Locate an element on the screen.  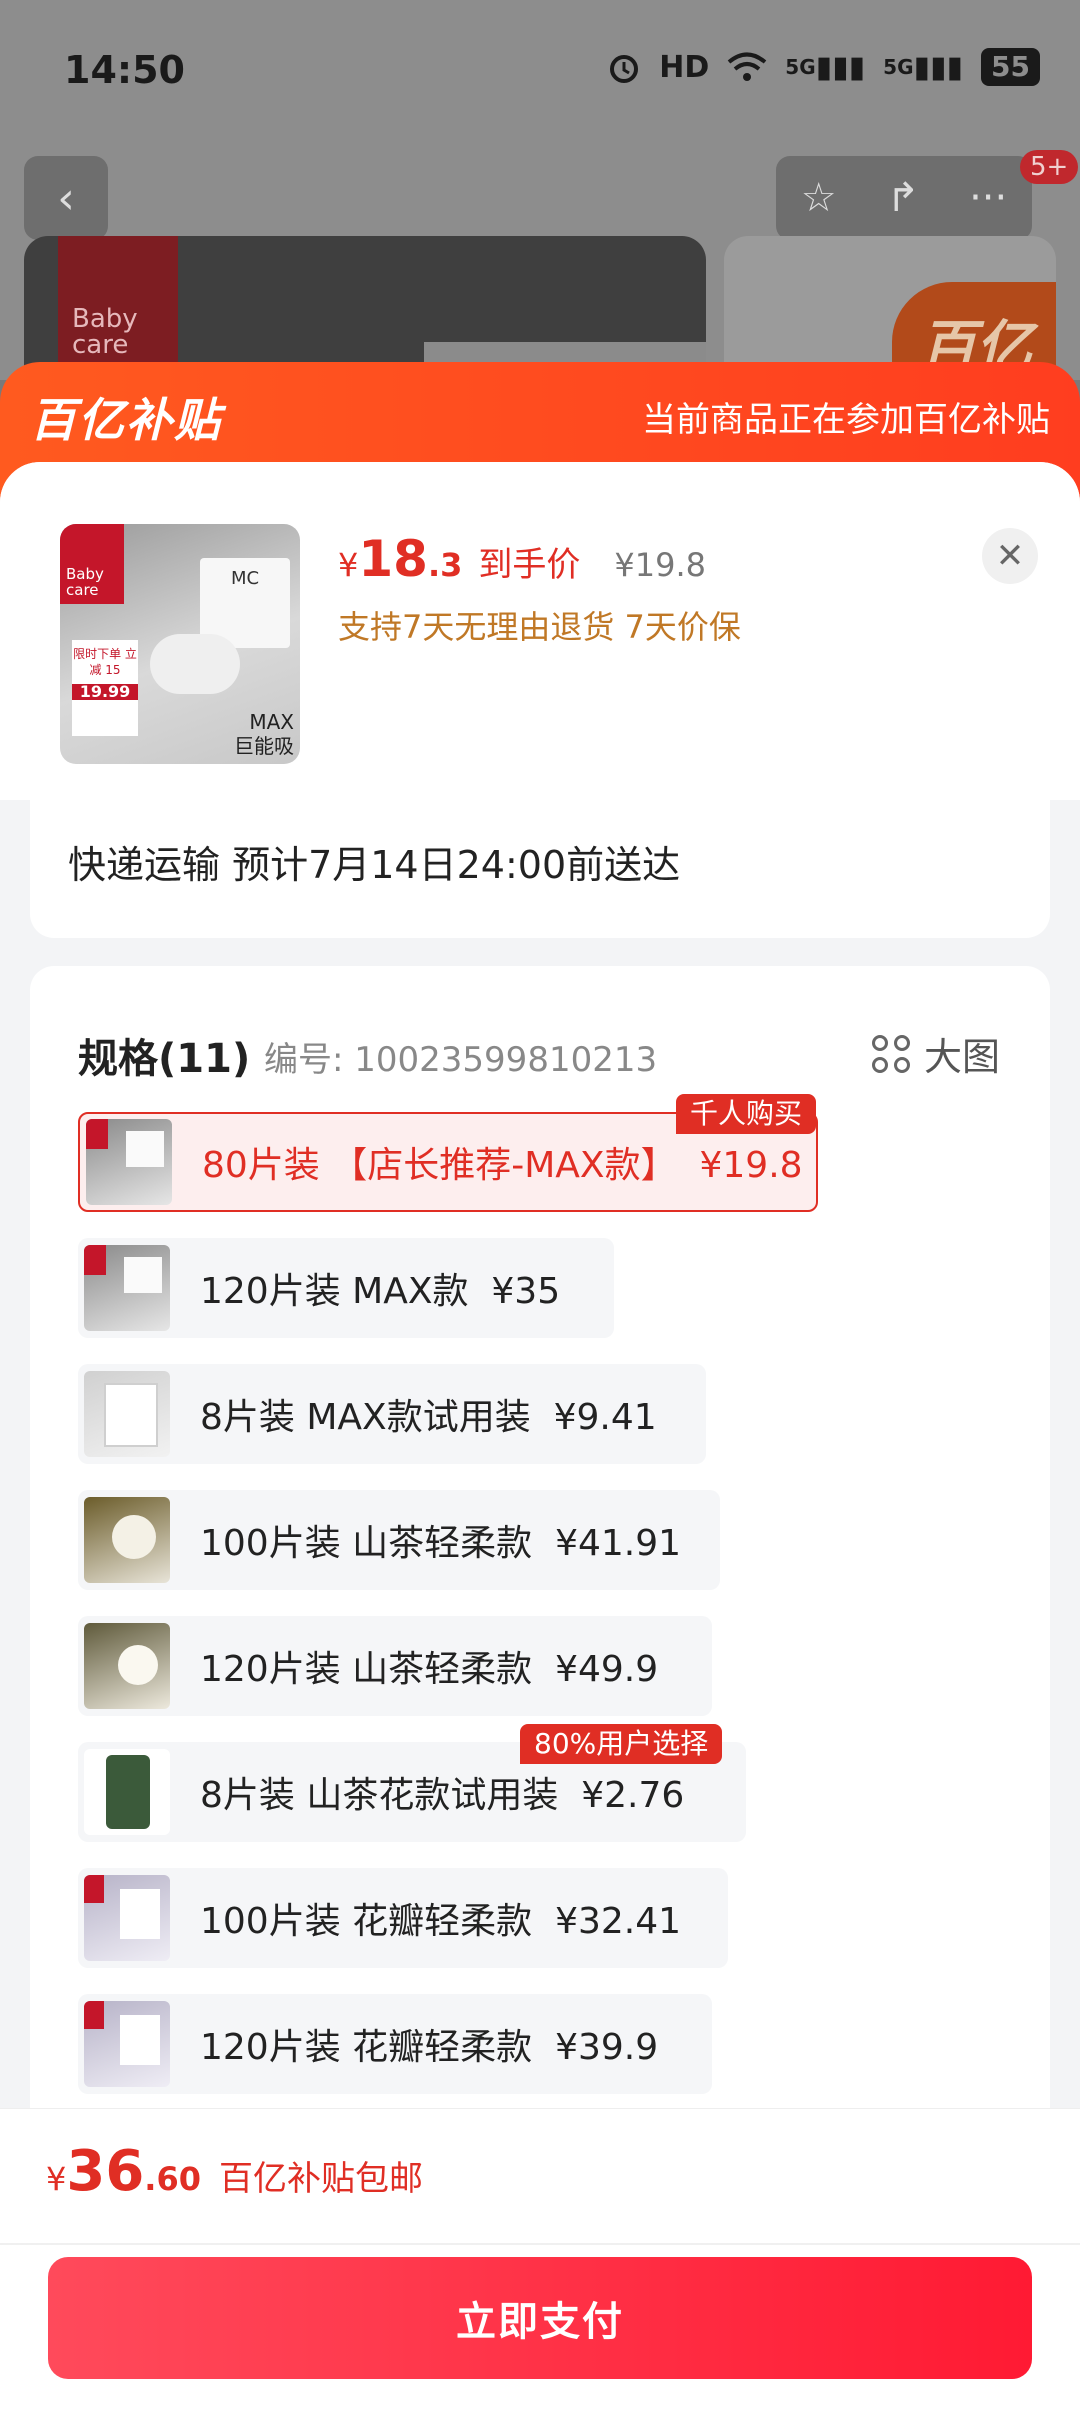
share-icon: ↱ is located at coordinates (903, 198).